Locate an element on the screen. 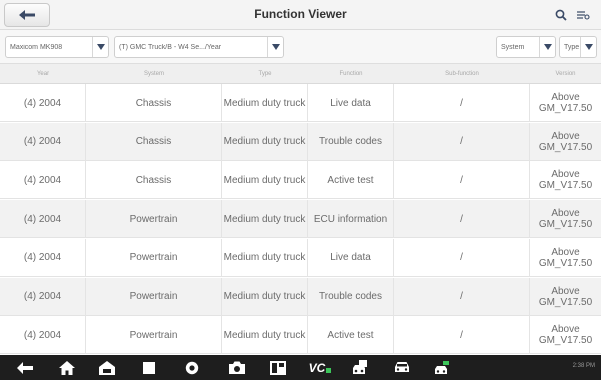 The width and height of the screenshot is (601, 380). shop-icon is located at coordinates (360, 367).